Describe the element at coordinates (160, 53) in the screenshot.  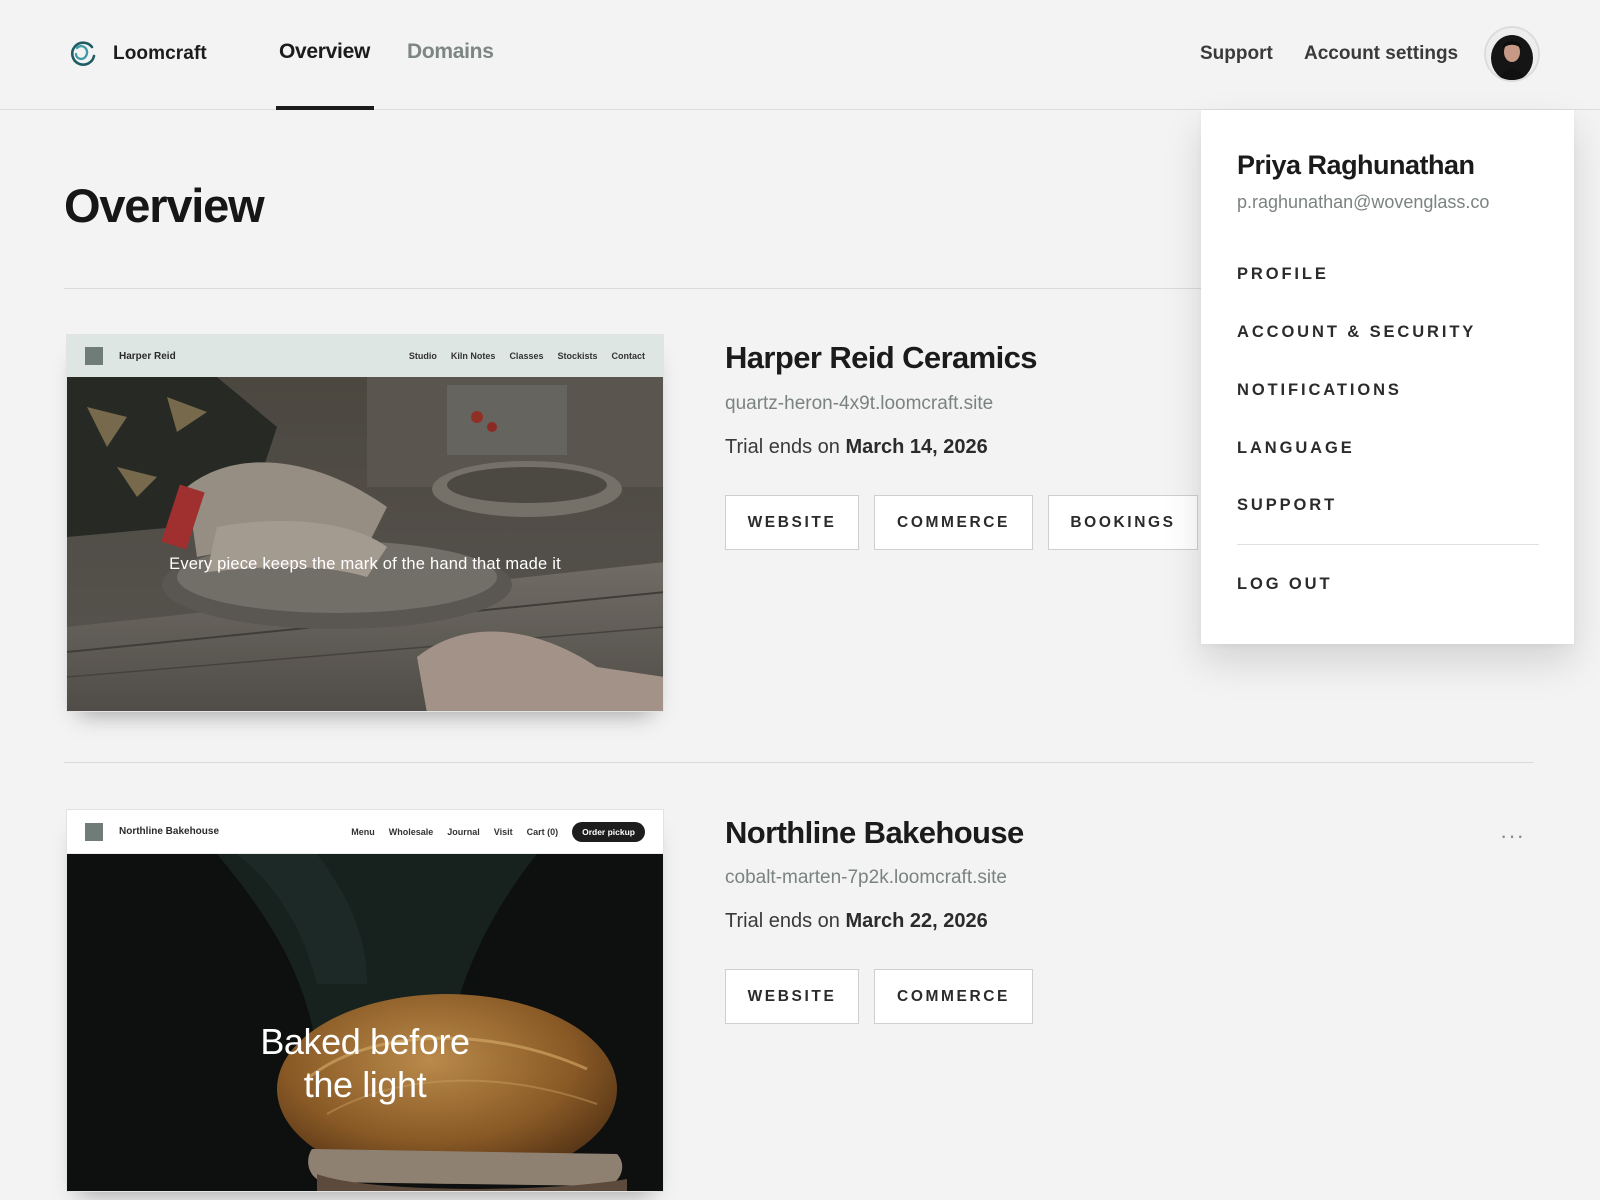
I see `brand-name: Loomcraft` at that location.